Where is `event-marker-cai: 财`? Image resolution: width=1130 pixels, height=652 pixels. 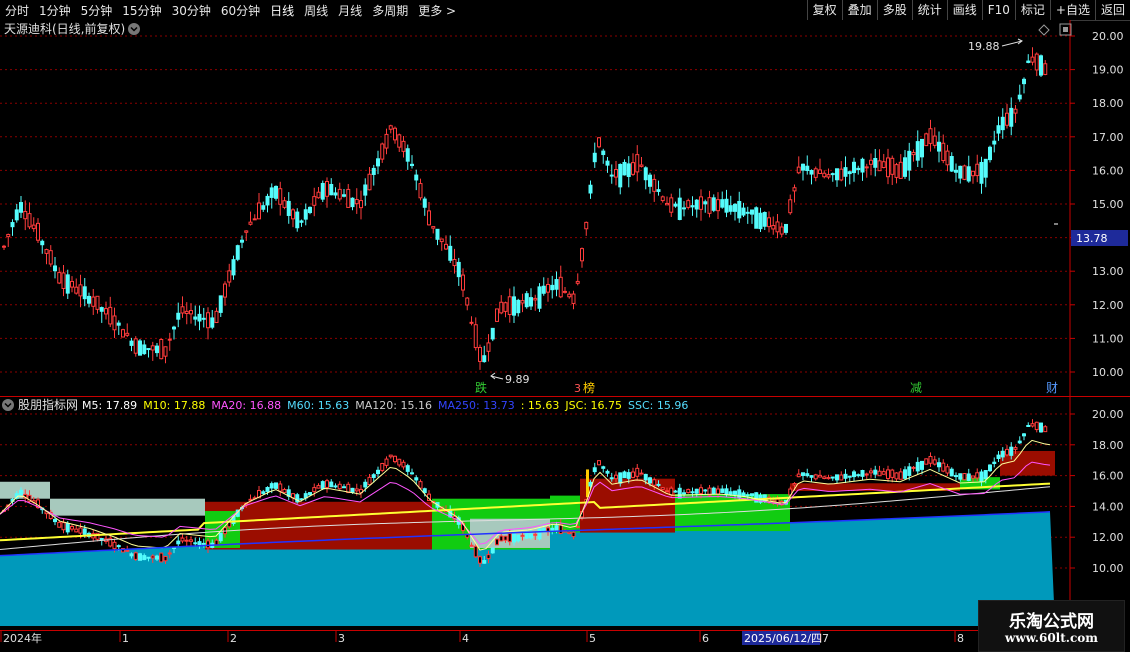
event-marker-cai: 财 is located at coordinates (1052, 388).